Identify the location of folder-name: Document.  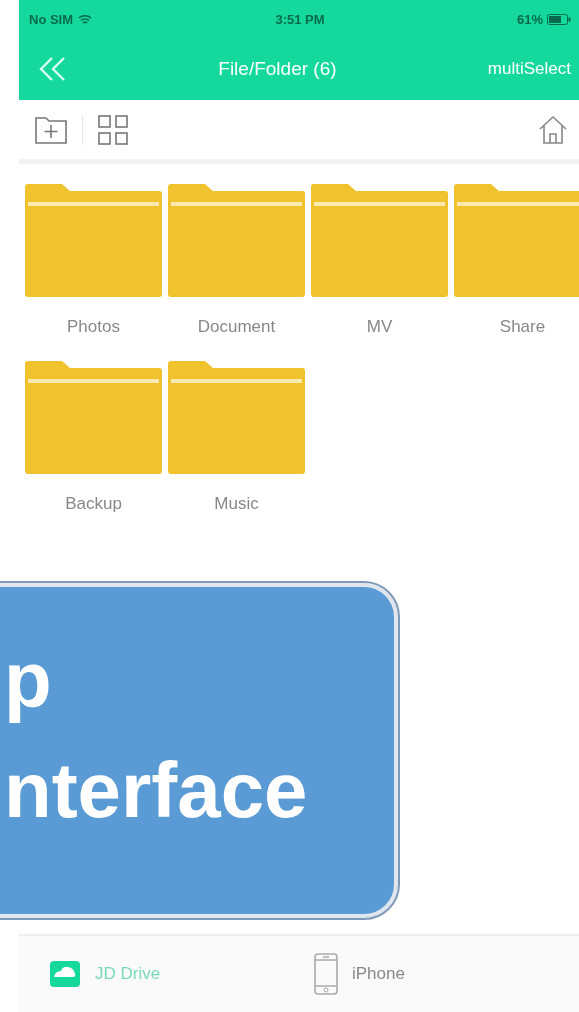
(236, 327).